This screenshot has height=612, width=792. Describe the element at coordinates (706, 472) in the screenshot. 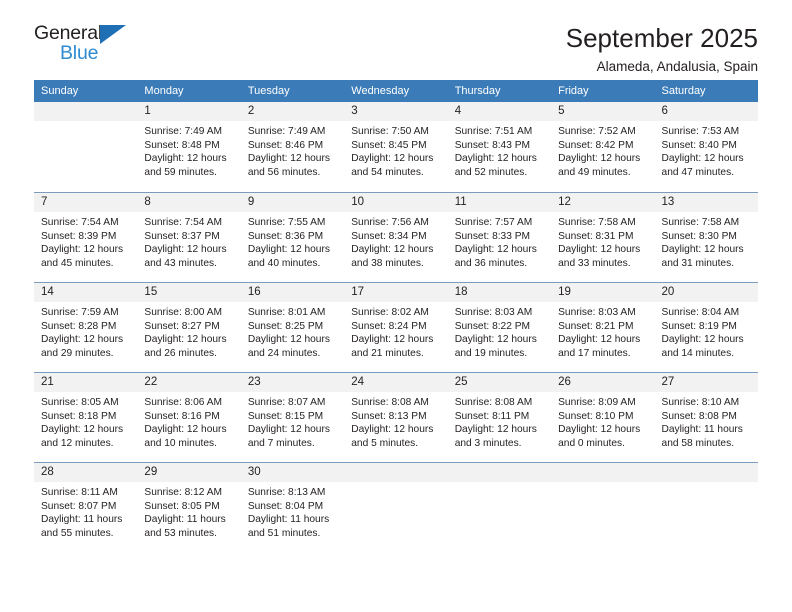

I see `day-number` at that location.